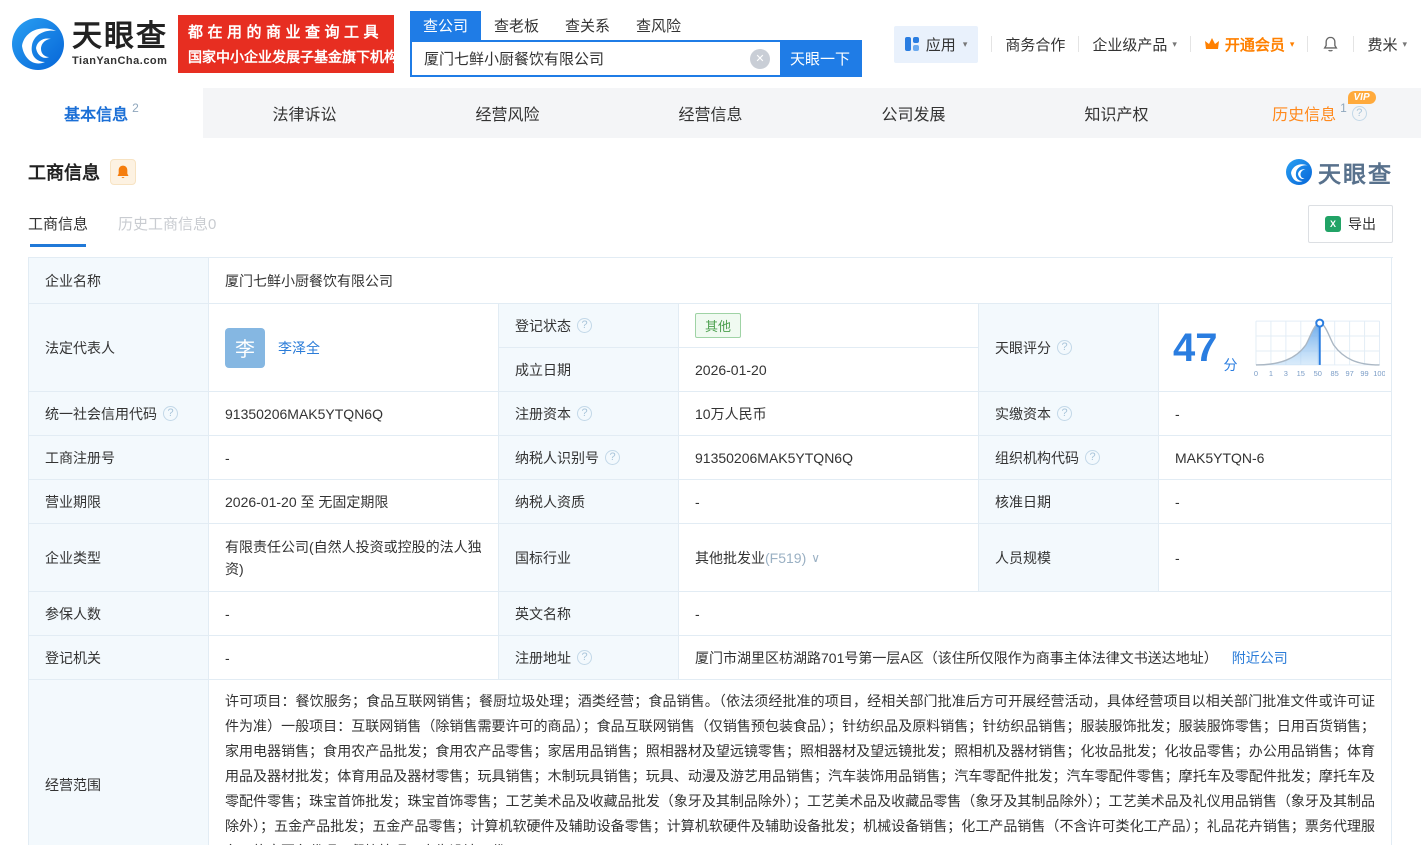  Describe the element at coordinates (710, 172) in the screenshot. I see `section-header: 工商信息 天眼查` at that location.